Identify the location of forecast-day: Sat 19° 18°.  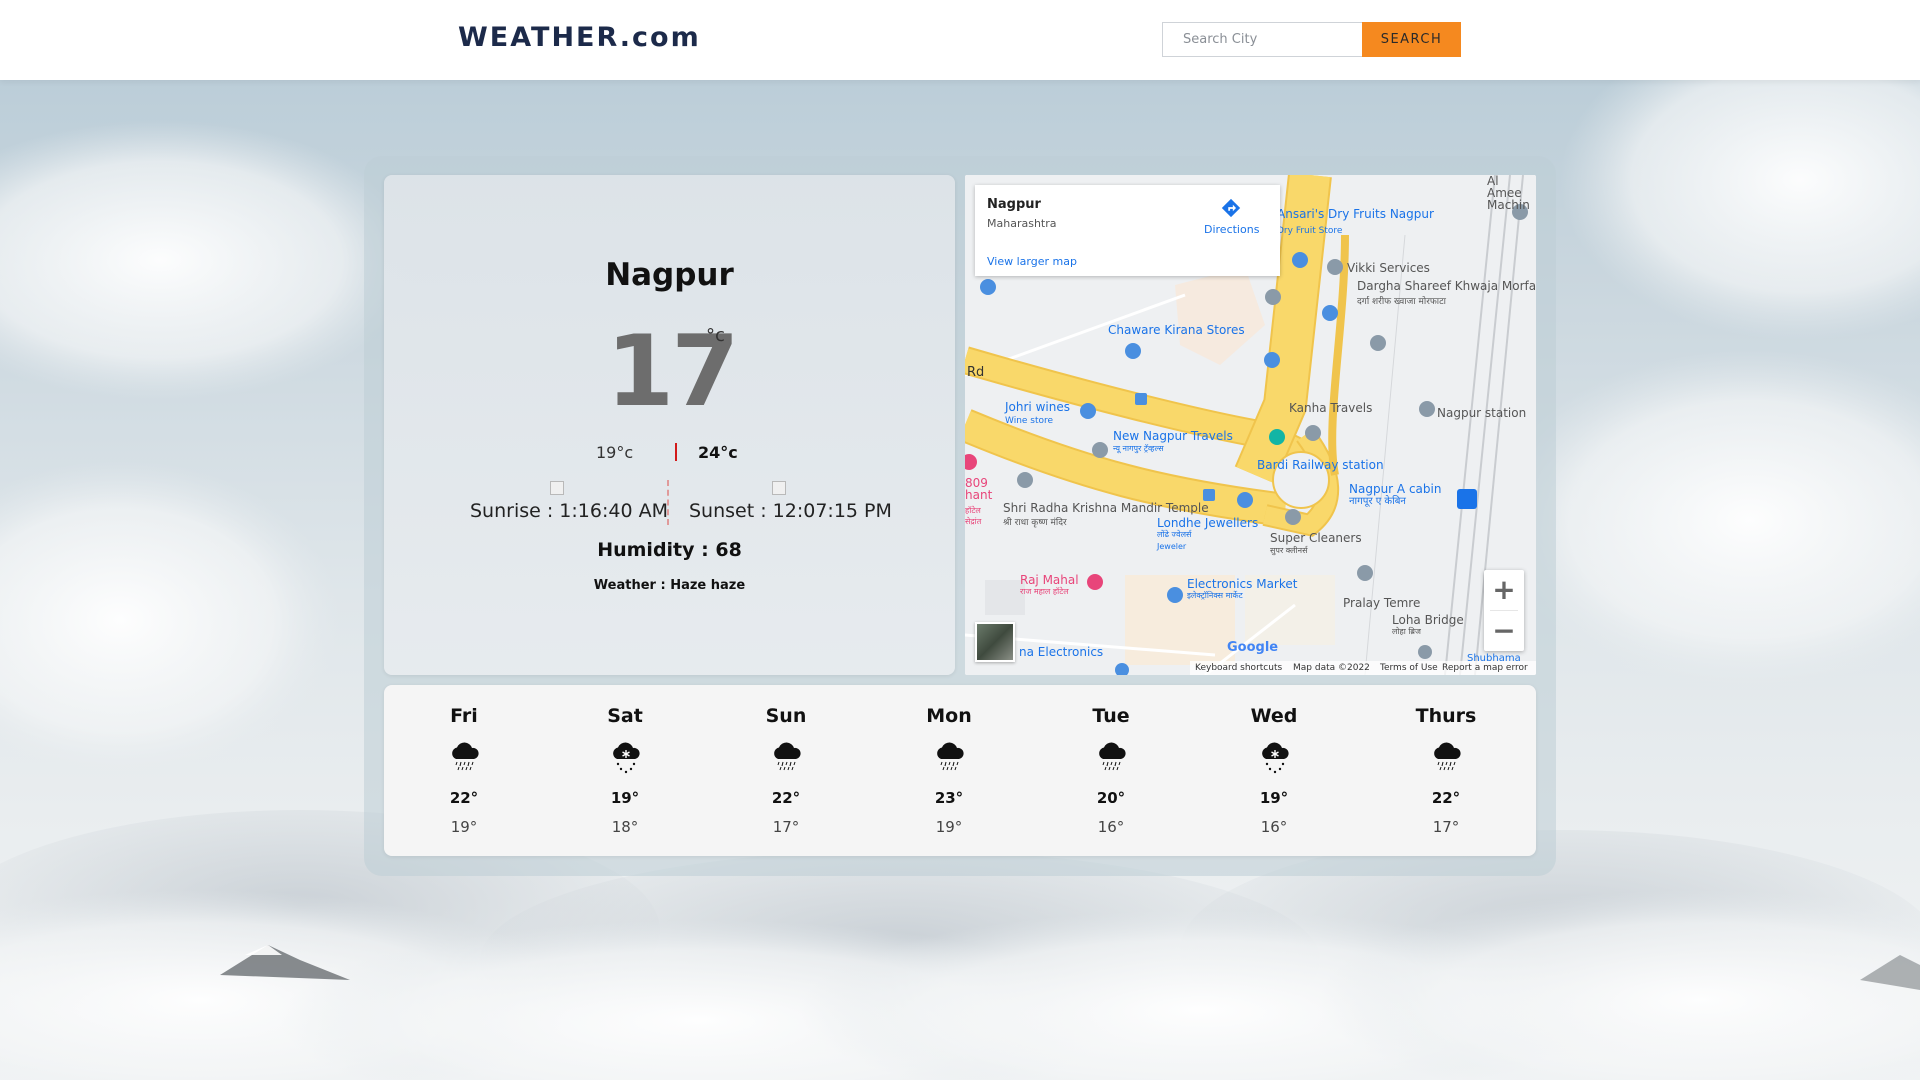
(625, 770).